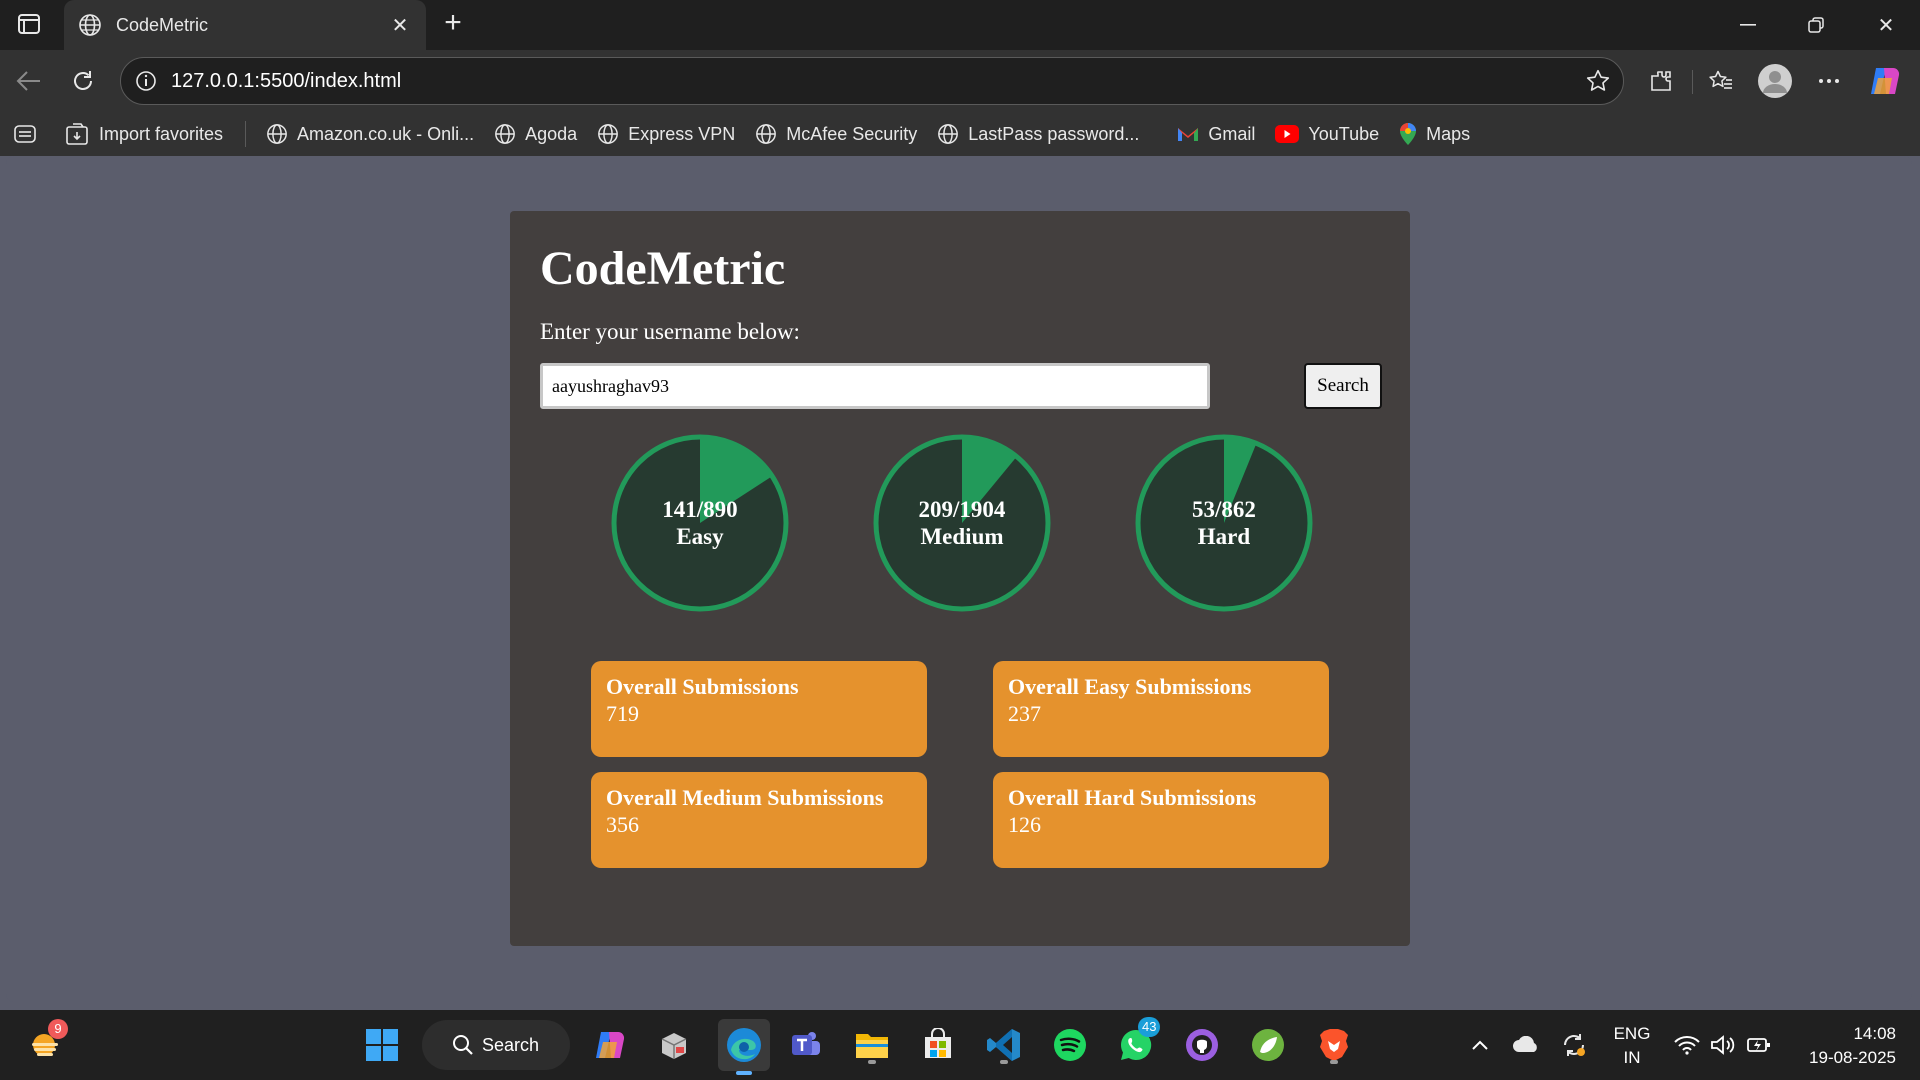  What do you see at coordinates (551, 133) in the screenshot?
I see `bookmark-label: Agoda` at bounding box center [551, 133].